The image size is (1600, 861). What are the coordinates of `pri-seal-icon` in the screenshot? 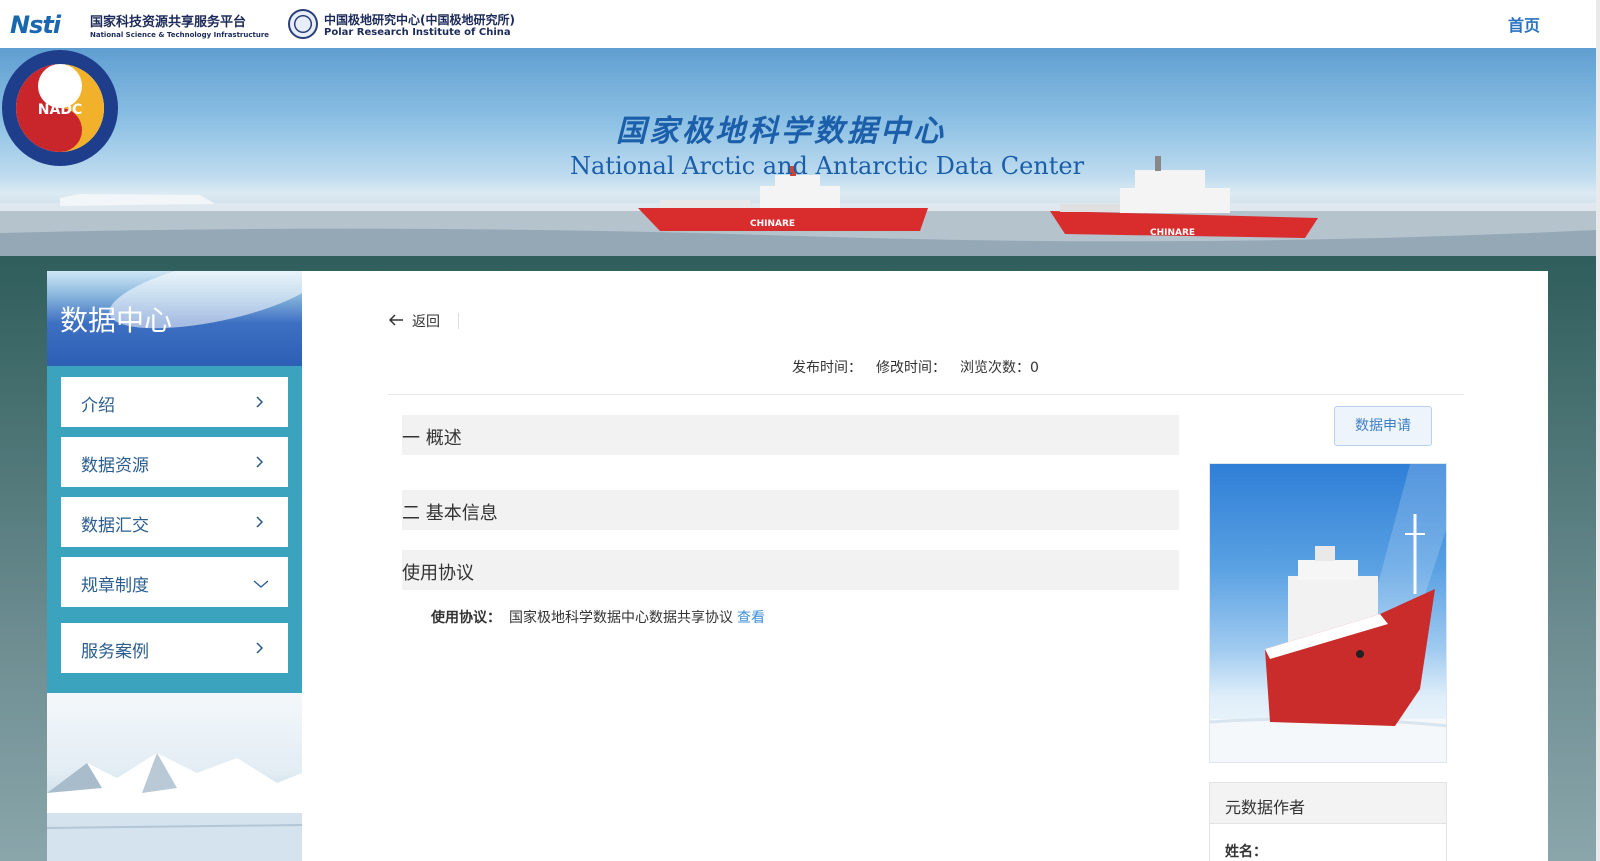 It's located at (303, 24).